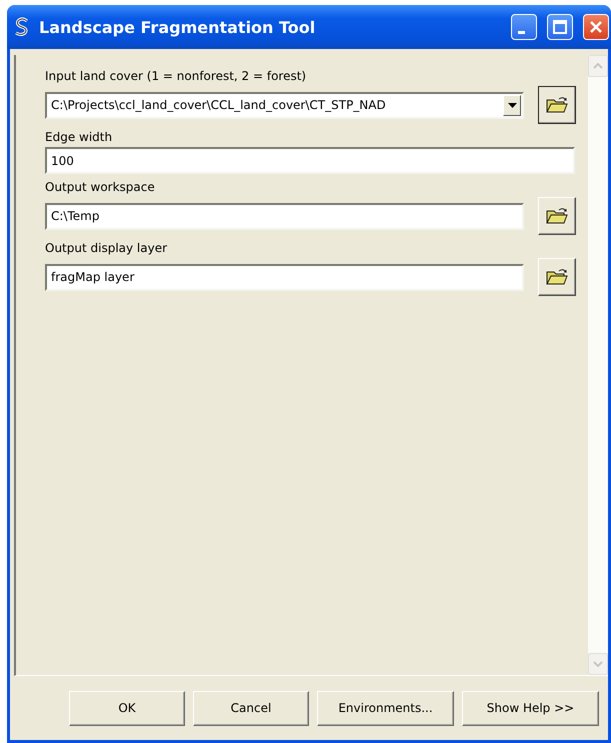 This screenshot has height=743, width=611. What do you see at coordinates (176, 76) in the screenshot?
I see `field-label: Input land cover (1 = nonforest, 2 = forest)` at bounding box center [176, 76].